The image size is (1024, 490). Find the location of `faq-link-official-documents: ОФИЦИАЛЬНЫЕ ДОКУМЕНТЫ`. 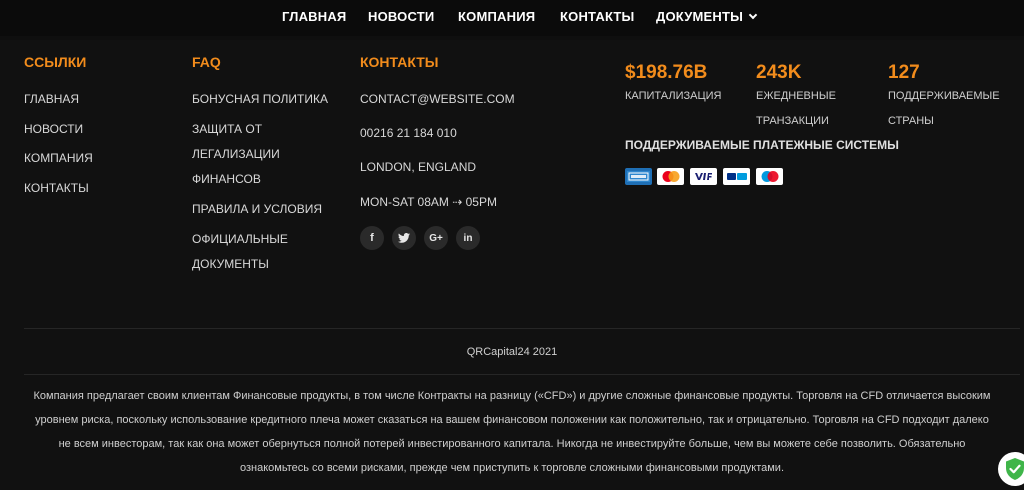

faq-link-official-documents: ОФИЦИАЛЬНЫЕ ДОКУМЕНТЫ is located at coordinates (240, 252).